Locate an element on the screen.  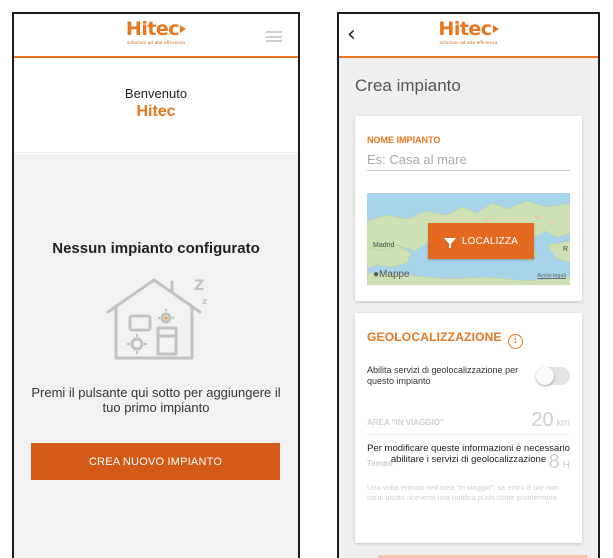
locate-button: LOCALIZZA is located at coordinates (481, 241).